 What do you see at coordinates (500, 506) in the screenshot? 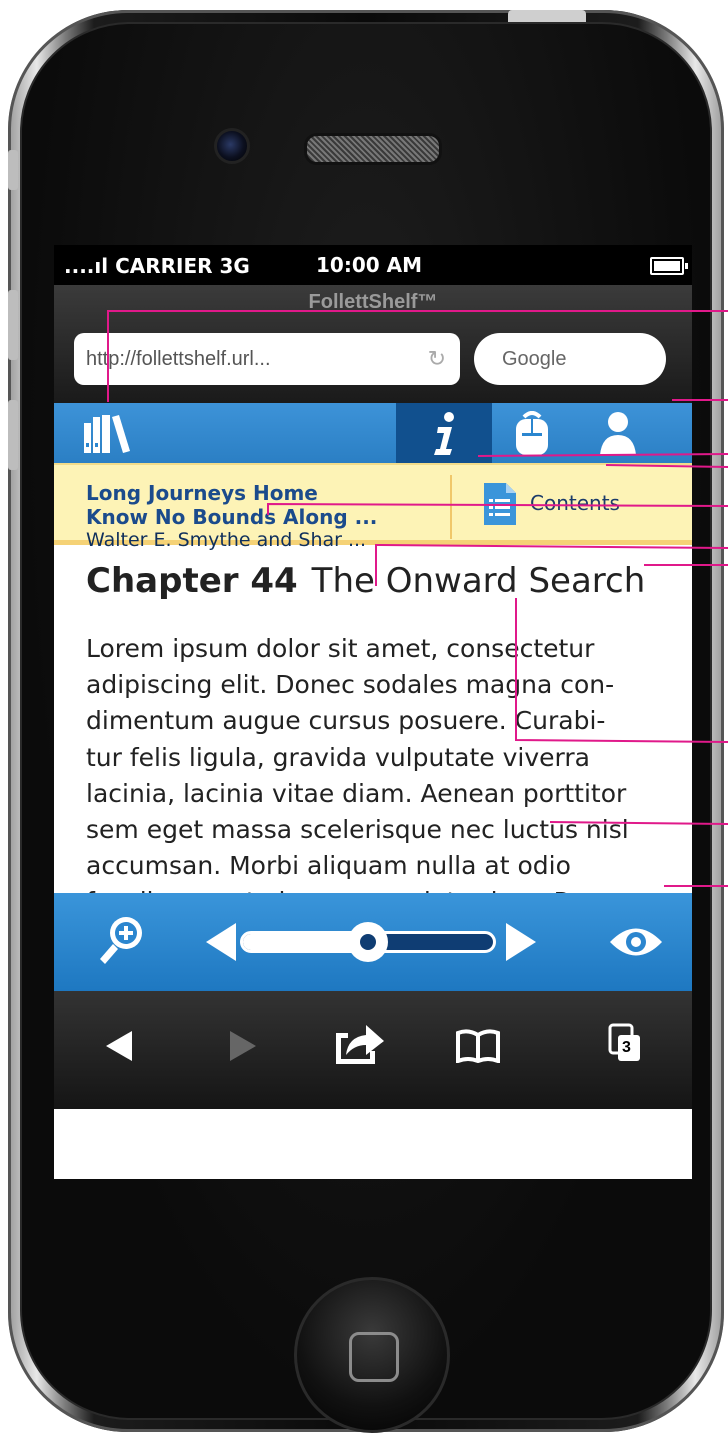
I see `contents-document-icon` at bounding box center [500, 506].